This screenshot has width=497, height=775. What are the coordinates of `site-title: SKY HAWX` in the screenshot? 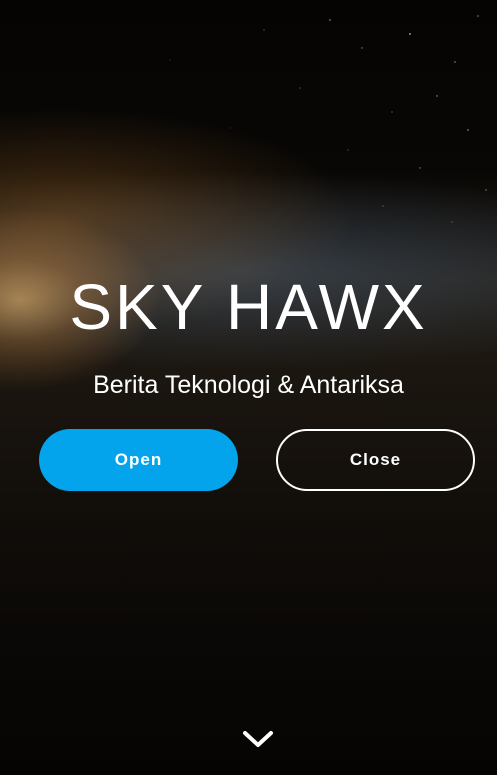 It's located at (248, 307).